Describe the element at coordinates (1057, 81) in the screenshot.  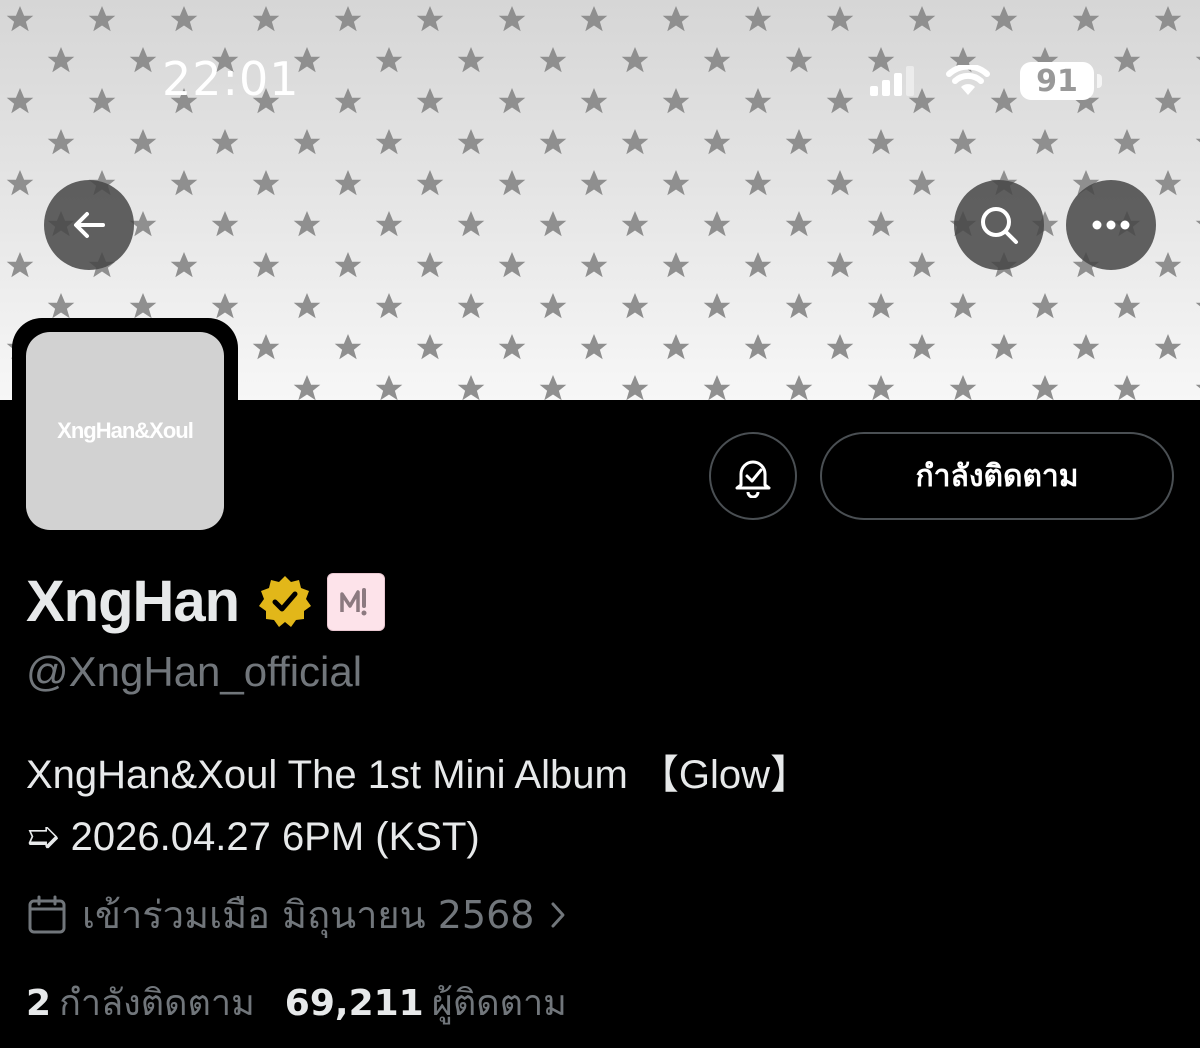
I see `battery-level: 91` at that location.